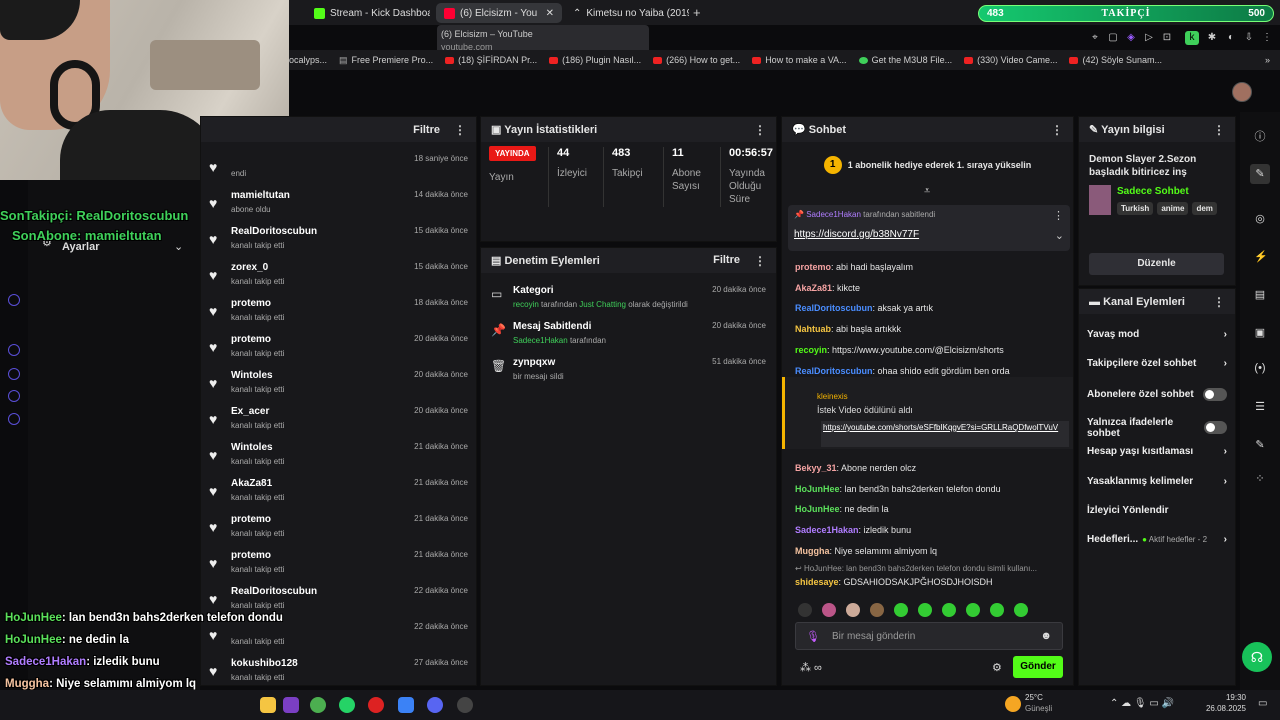 Image resolution: width=1280 pixels, height=720 pixels. Describe the element at coordinates (338, 169) in the screenshot. I see `list-item: ♥ endi 18 saniye önce` at that location.